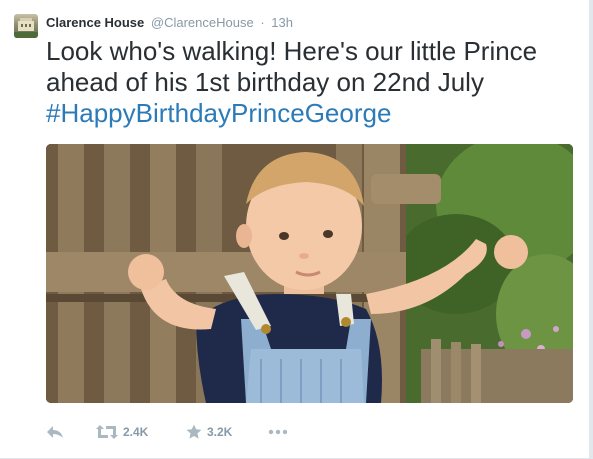 This screenshot has width=593, height=459. I want to click on retweet-button: 2.4K, so click(122, 432).